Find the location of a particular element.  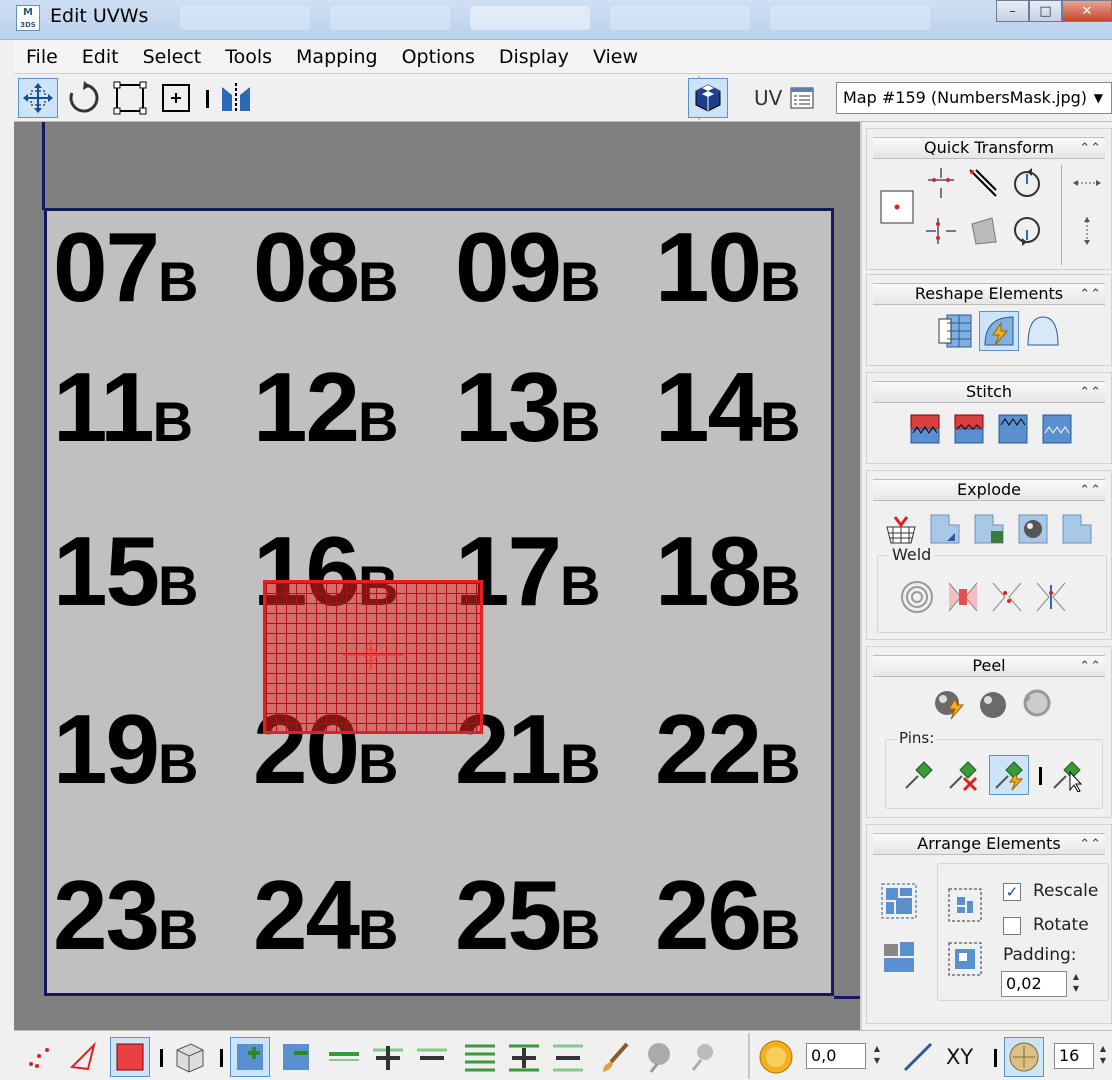

texture-number-label: 18B is located at coordinates (755, 571).